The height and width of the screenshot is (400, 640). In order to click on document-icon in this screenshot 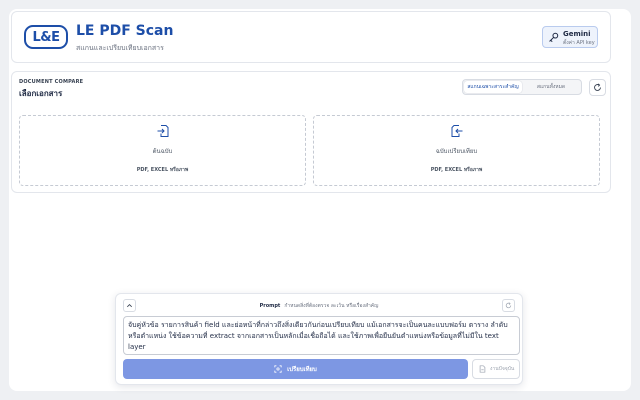, I will do `click(482, 369)`.